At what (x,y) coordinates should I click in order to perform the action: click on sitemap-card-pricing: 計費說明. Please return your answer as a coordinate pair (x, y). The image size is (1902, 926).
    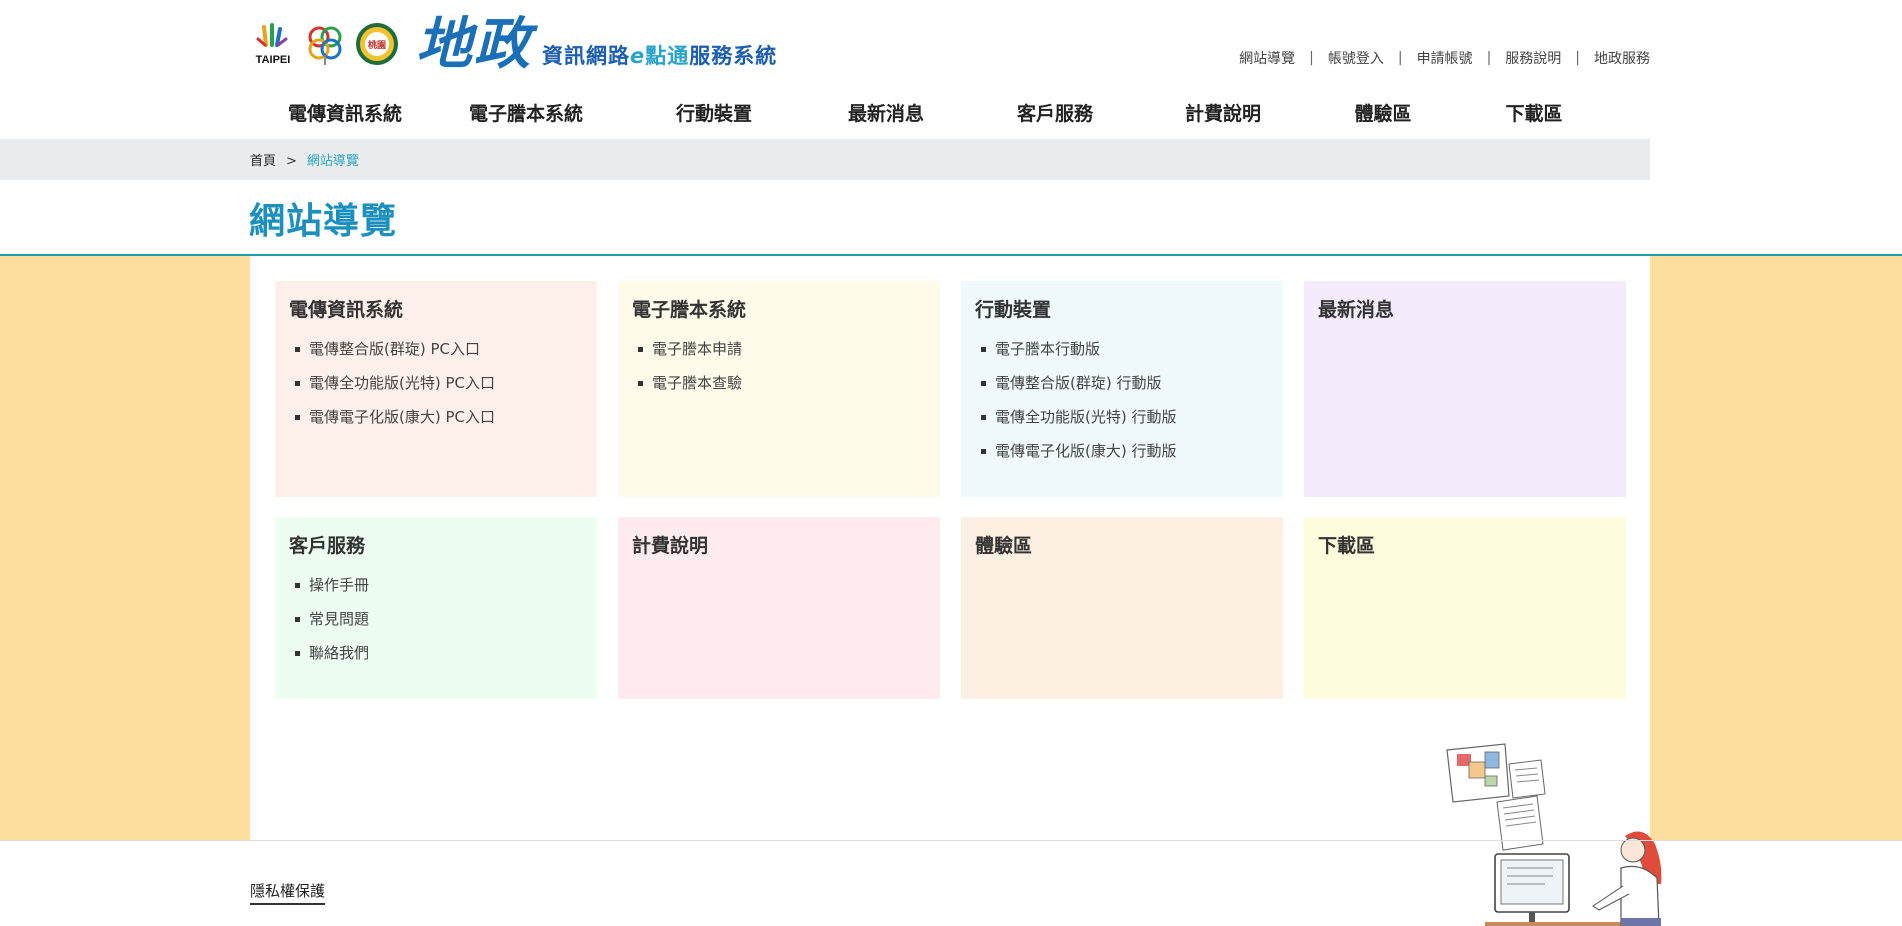
    Looking at the image, I should click on (779, 608).